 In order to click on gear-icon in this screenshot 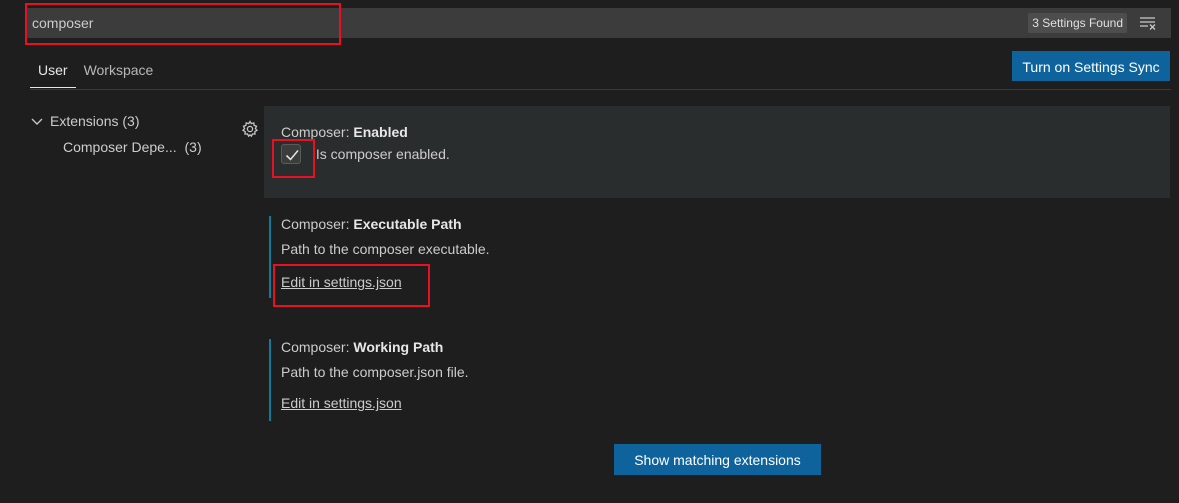, I will do `click(250, 129)`.